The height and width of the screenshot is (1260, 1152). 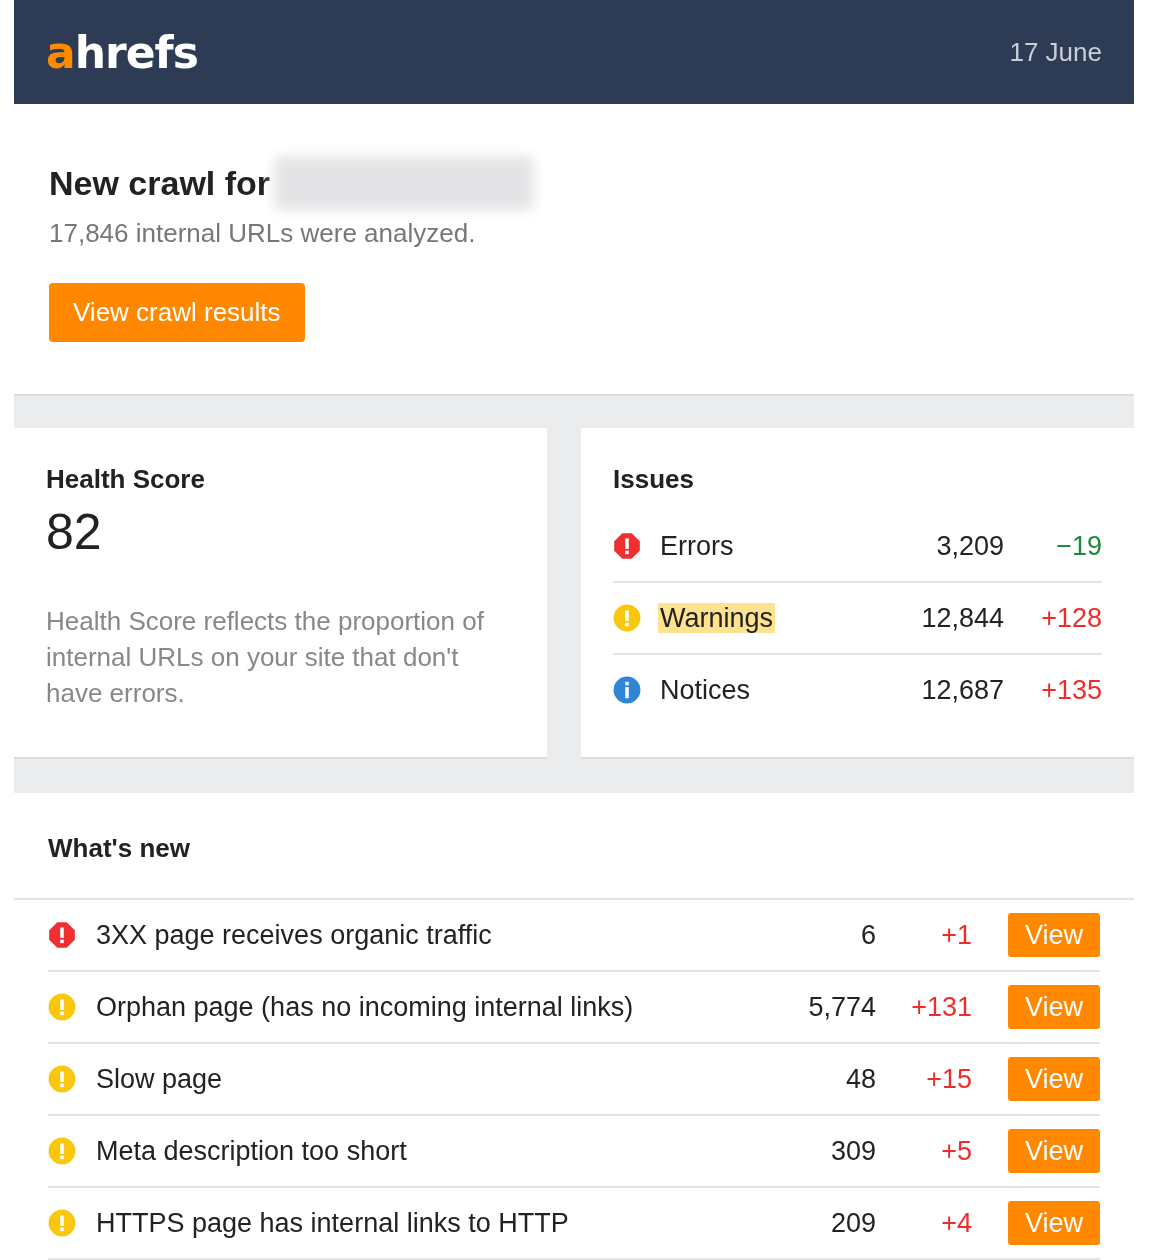 I want to click on issue-label: Warnings, so click(x=717, y=617).